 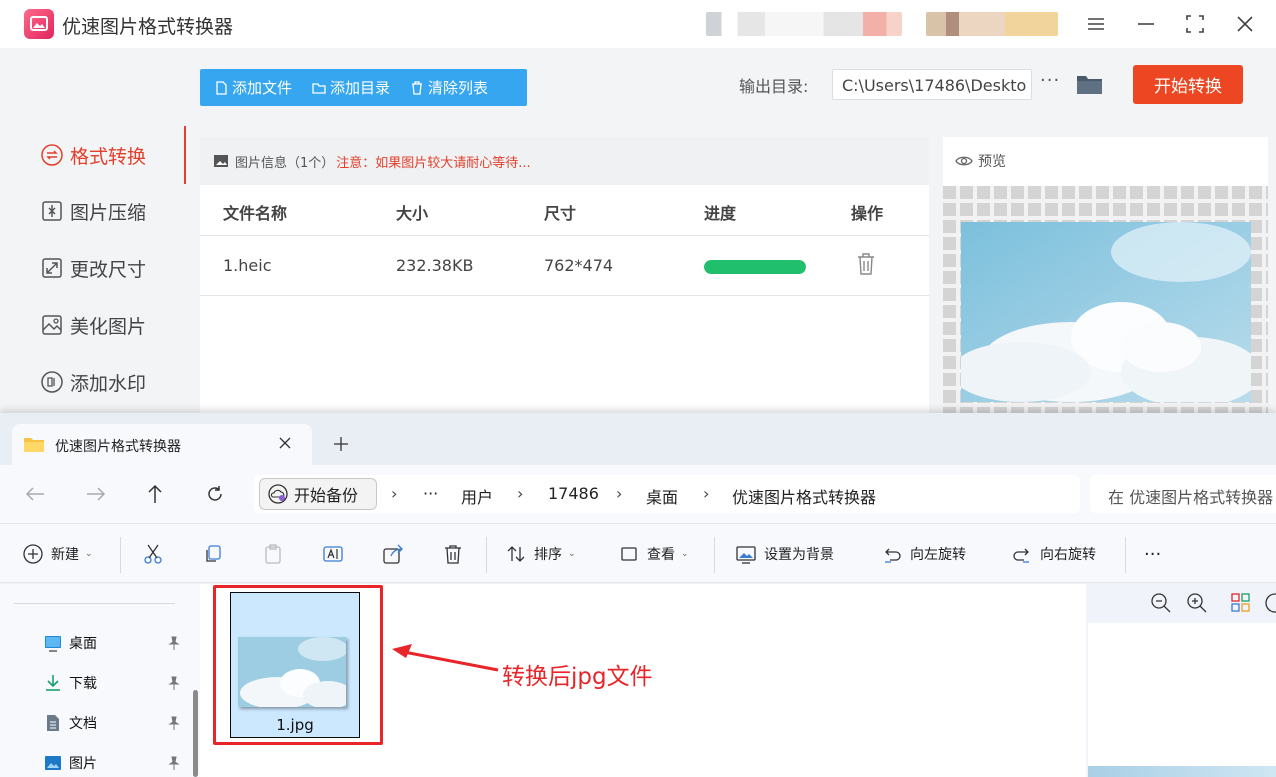 I want to click on details-preview-image, so click(x=1182, y=771).